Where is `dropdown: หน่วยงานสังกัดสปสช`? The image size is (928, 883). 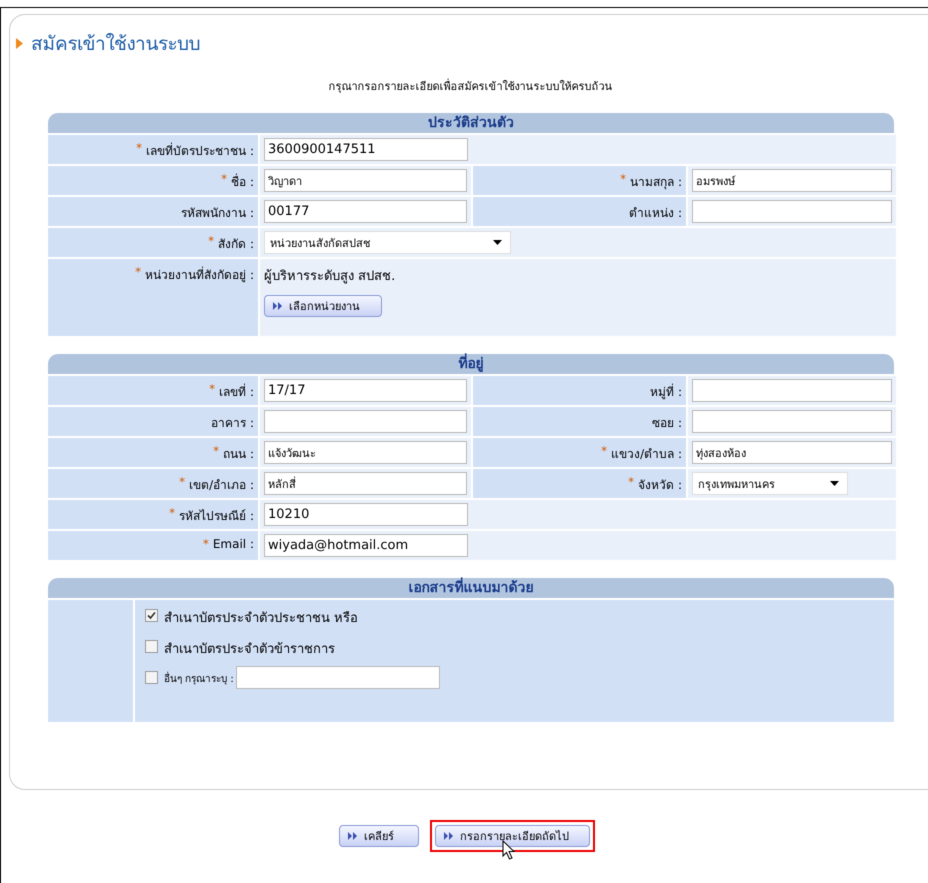 dropdown: หน่วยงานสังกัดสปสช is located at coordinates (387, 242).